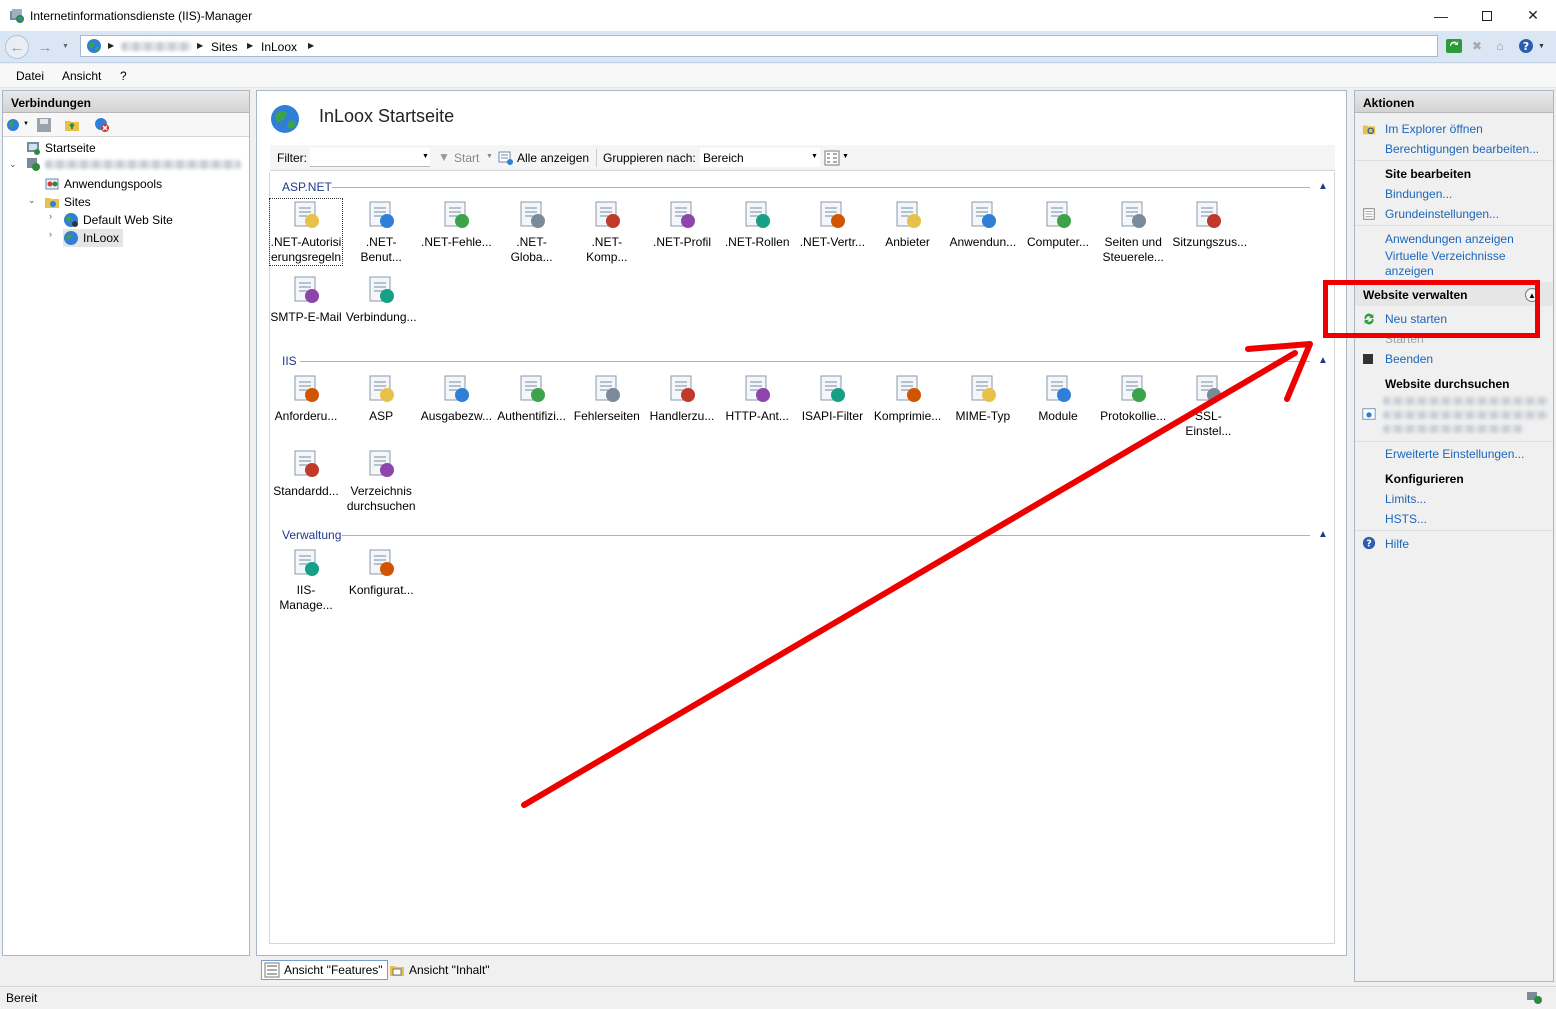 This screenshot has width=1556, height=1009. Describe the element at coordinates (466, 158) in the screenshot. I see `start-filter-button: Start` at that location.